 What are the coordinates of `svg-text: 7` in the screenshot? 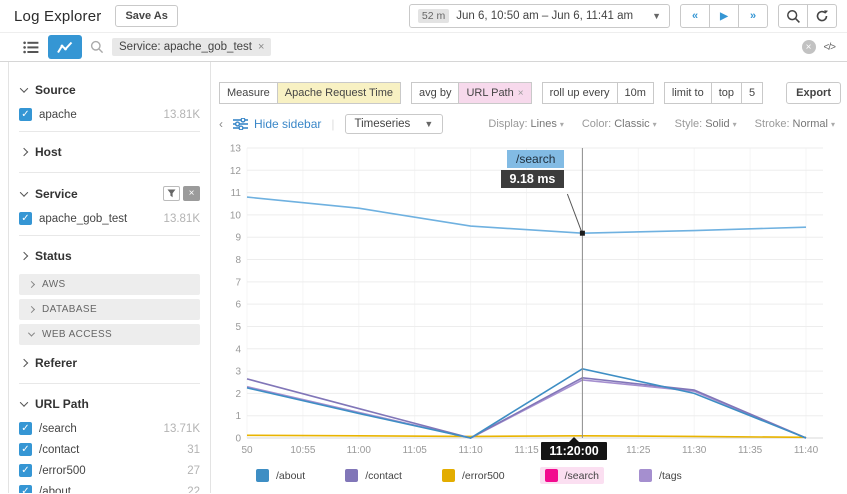 It's located at (238, 282).